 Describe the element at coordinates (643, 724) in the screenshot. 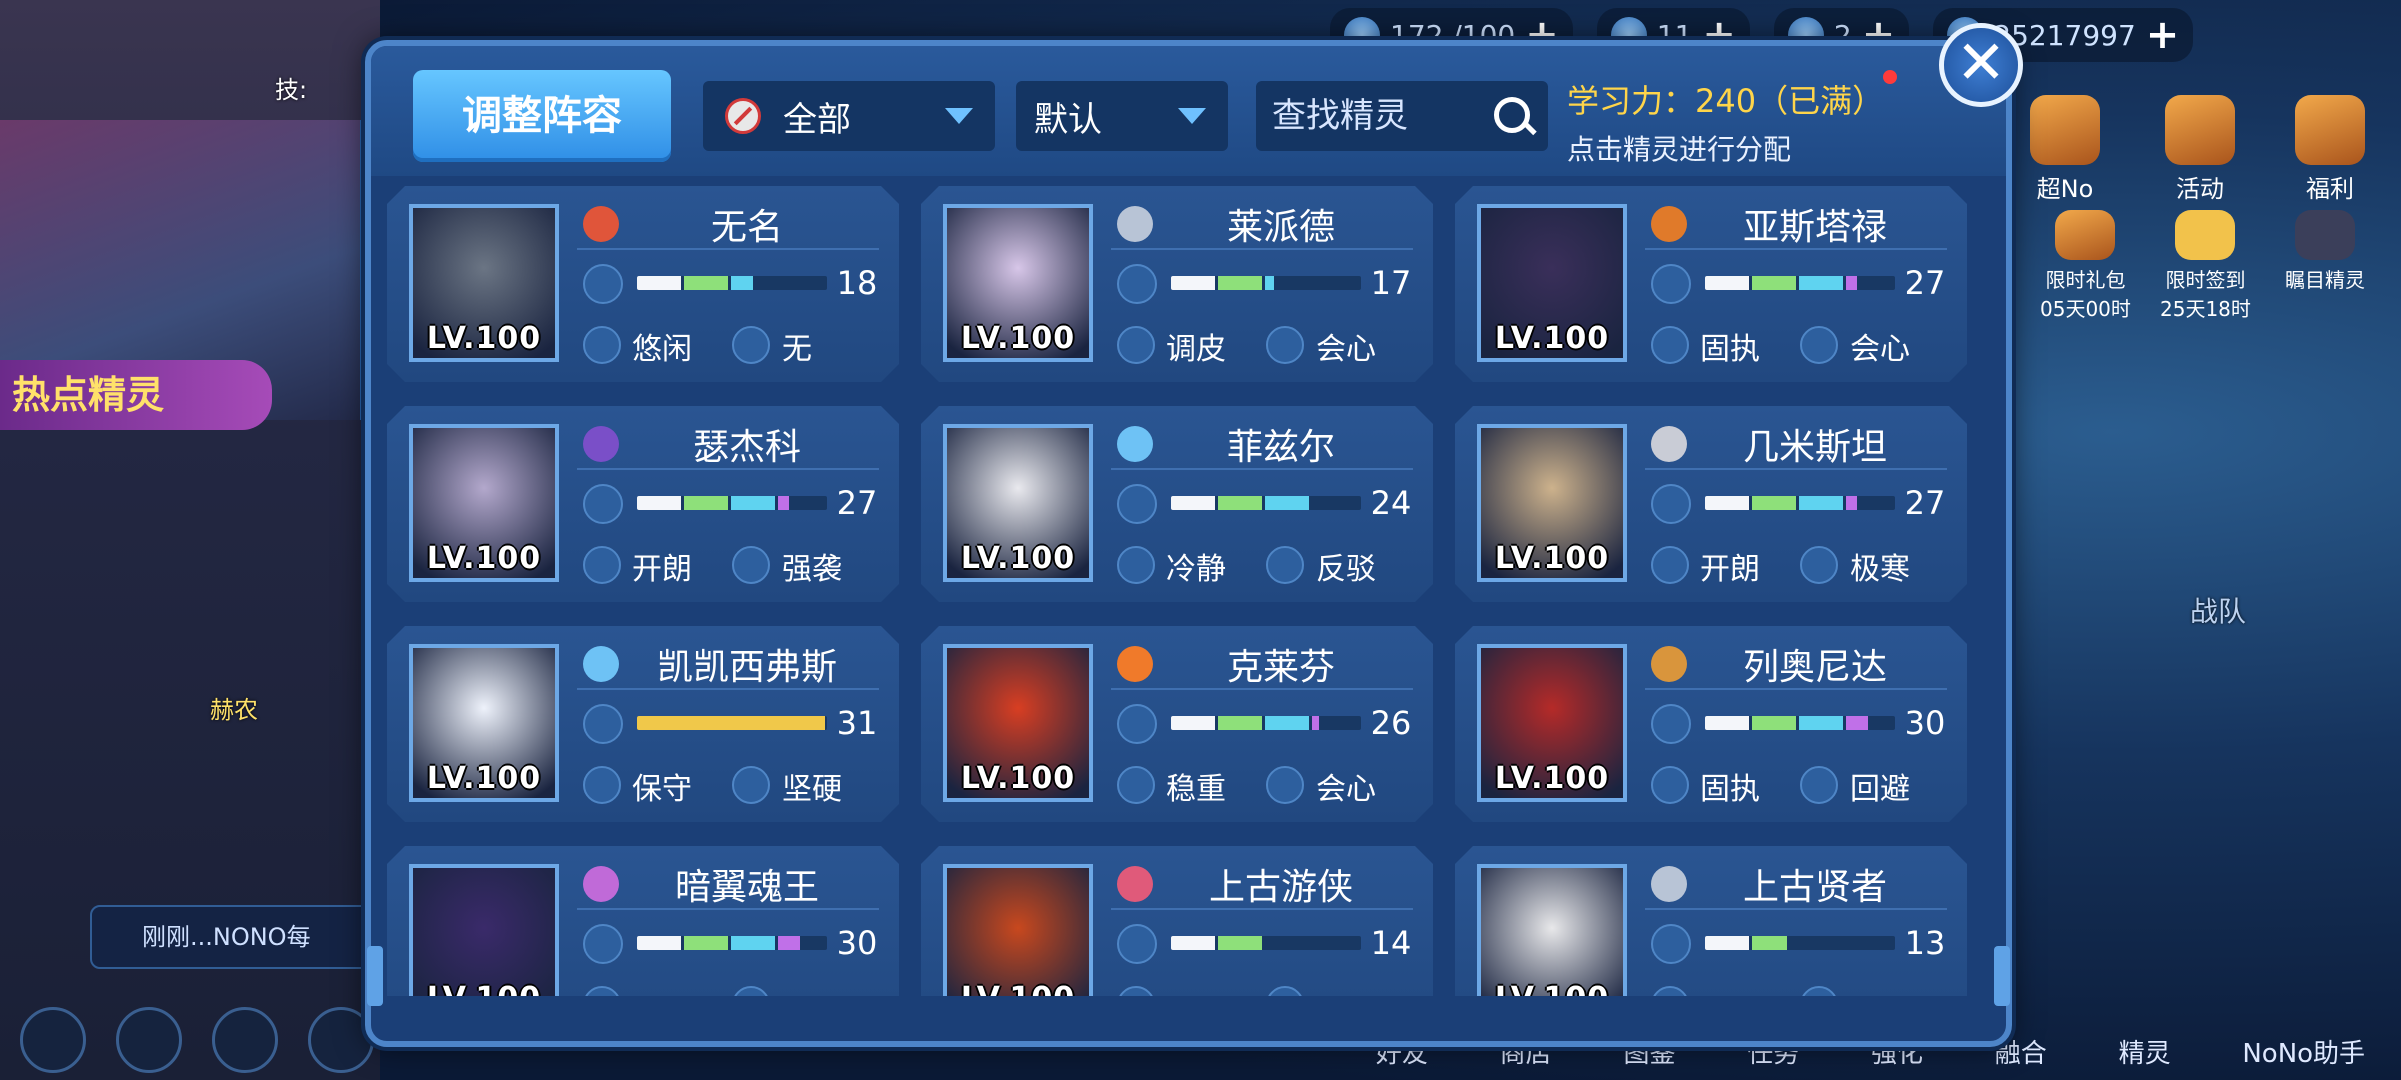

I see `sprite-card: LV.100 凯凯西弗斯 31 保守 坚硬` at that location.